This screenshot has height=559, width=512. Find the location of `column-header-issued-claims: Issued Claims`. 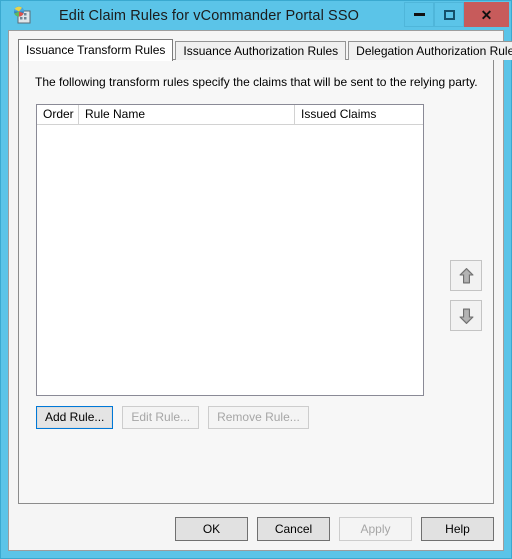

column-header-issued-claims: Issued Claims is located at coordinates (359, 114).